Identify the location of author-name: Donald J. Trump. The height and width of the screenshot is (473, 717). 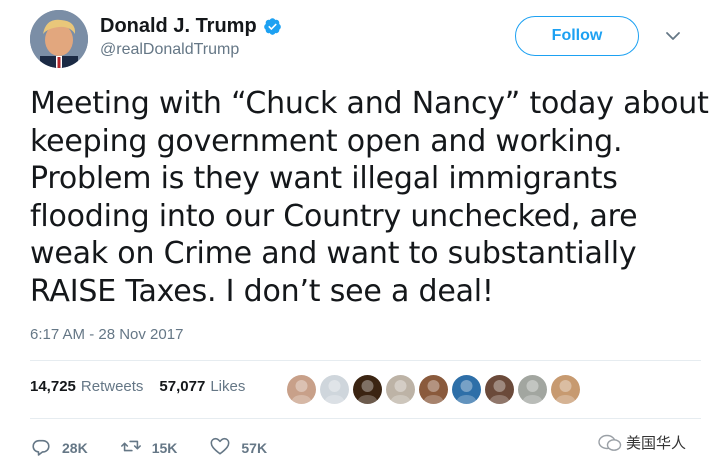
(178, 26).